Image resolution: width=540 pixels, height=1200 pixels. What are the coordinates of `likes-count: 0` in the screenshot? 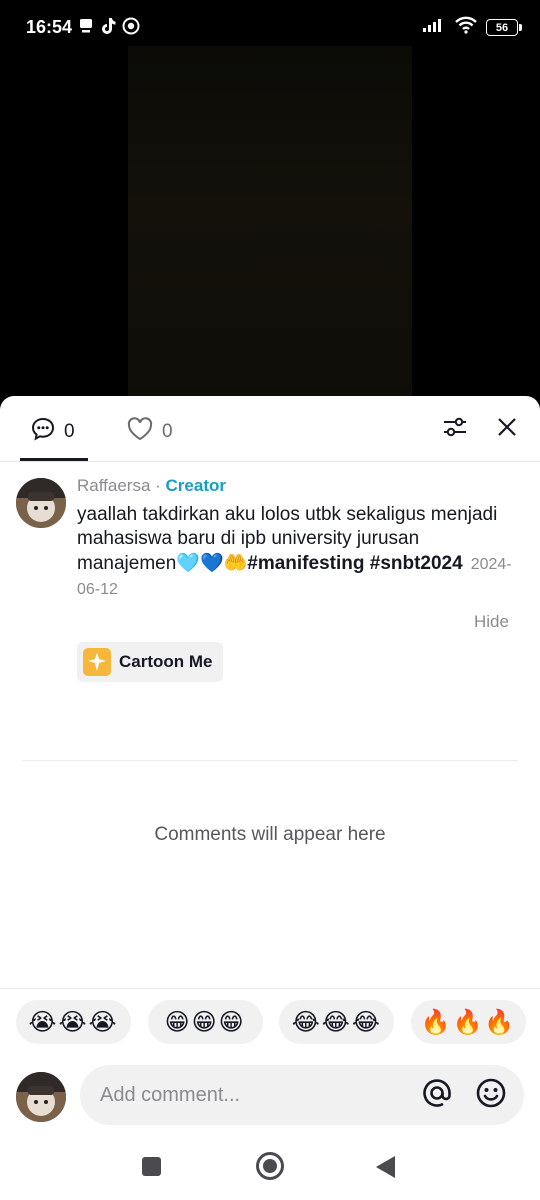 It's located at (167, 431).